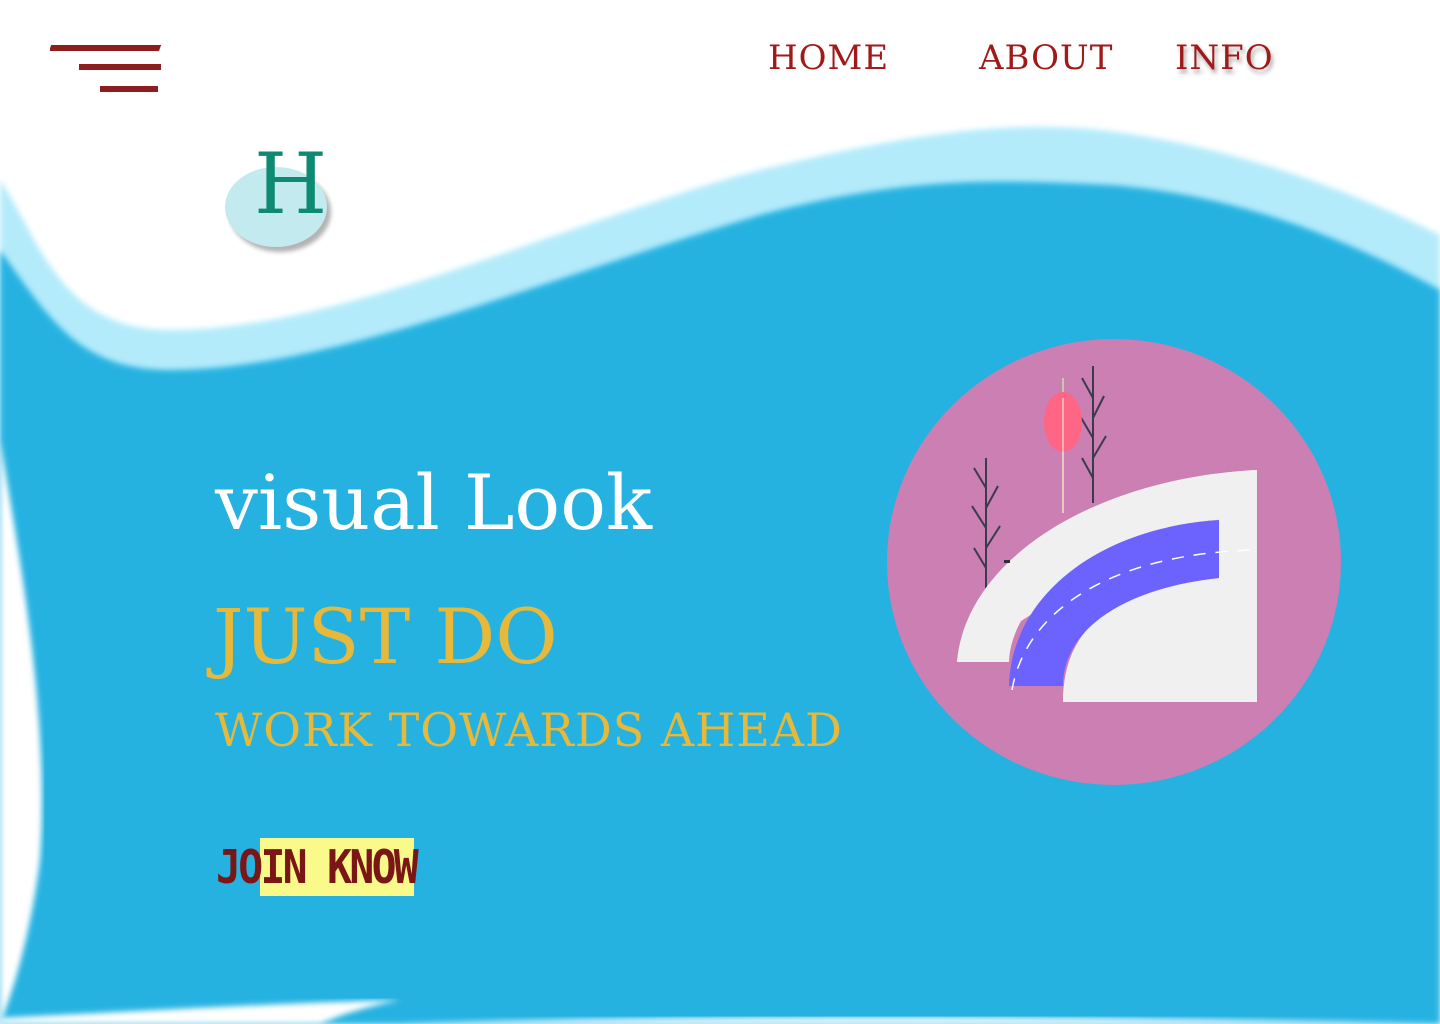 Image resolution: width=1440 pixels, height=1024 pixels. I want to click on logo-letter: H, so click(291, 184).